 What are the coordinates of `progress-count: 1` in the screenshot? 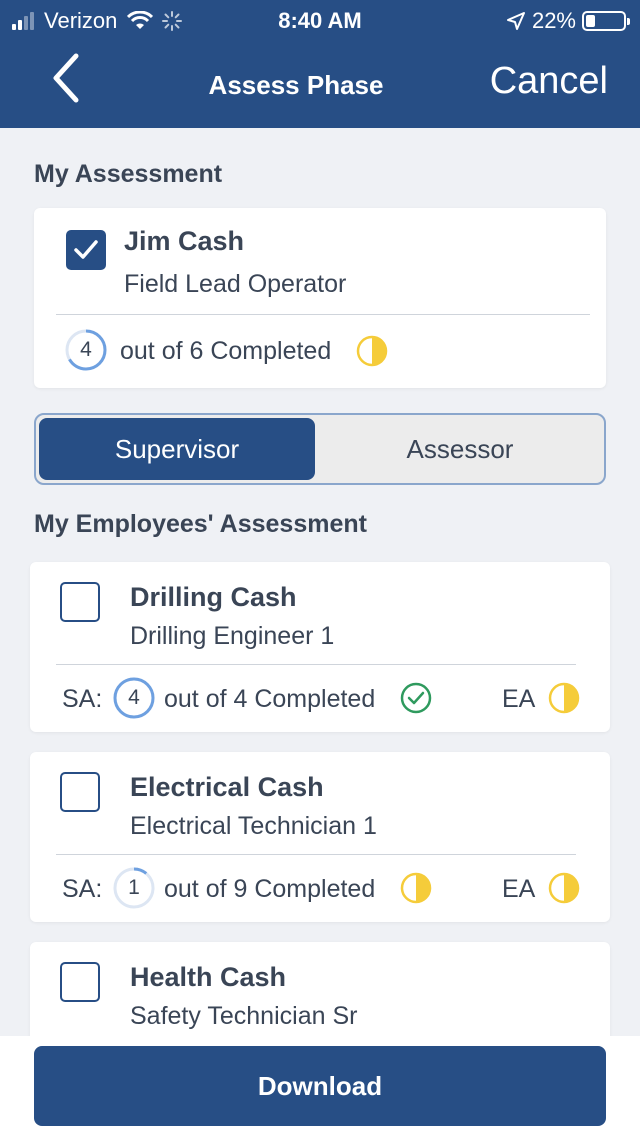 It's located at (134, 887).